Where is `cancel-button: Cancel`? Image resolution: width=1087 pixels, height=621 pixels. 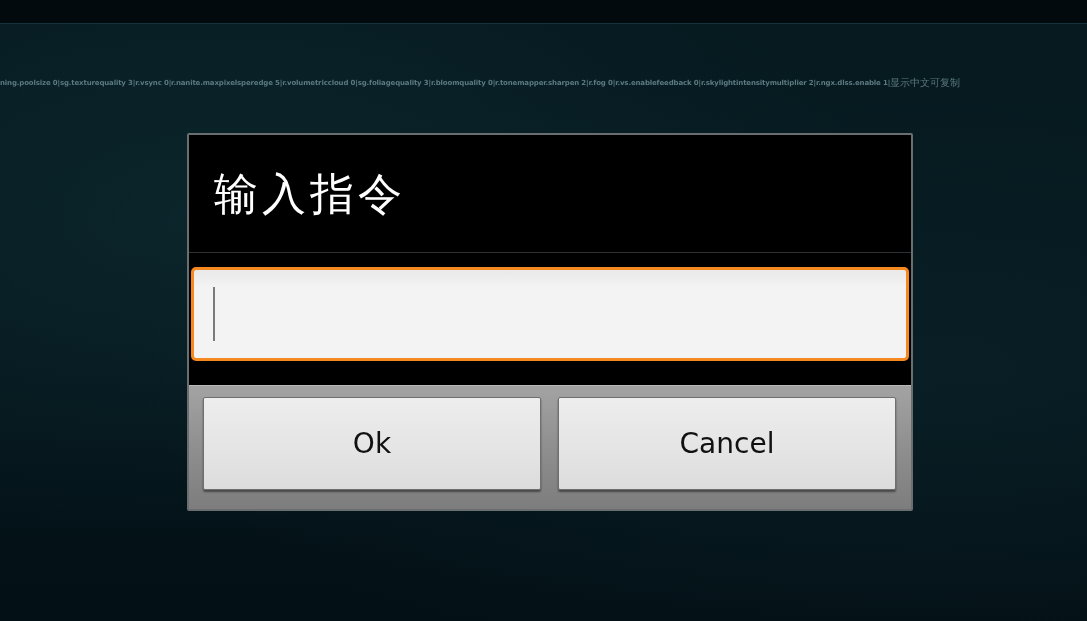 cancel-button: Cancel is located at coordinates (727, 443).